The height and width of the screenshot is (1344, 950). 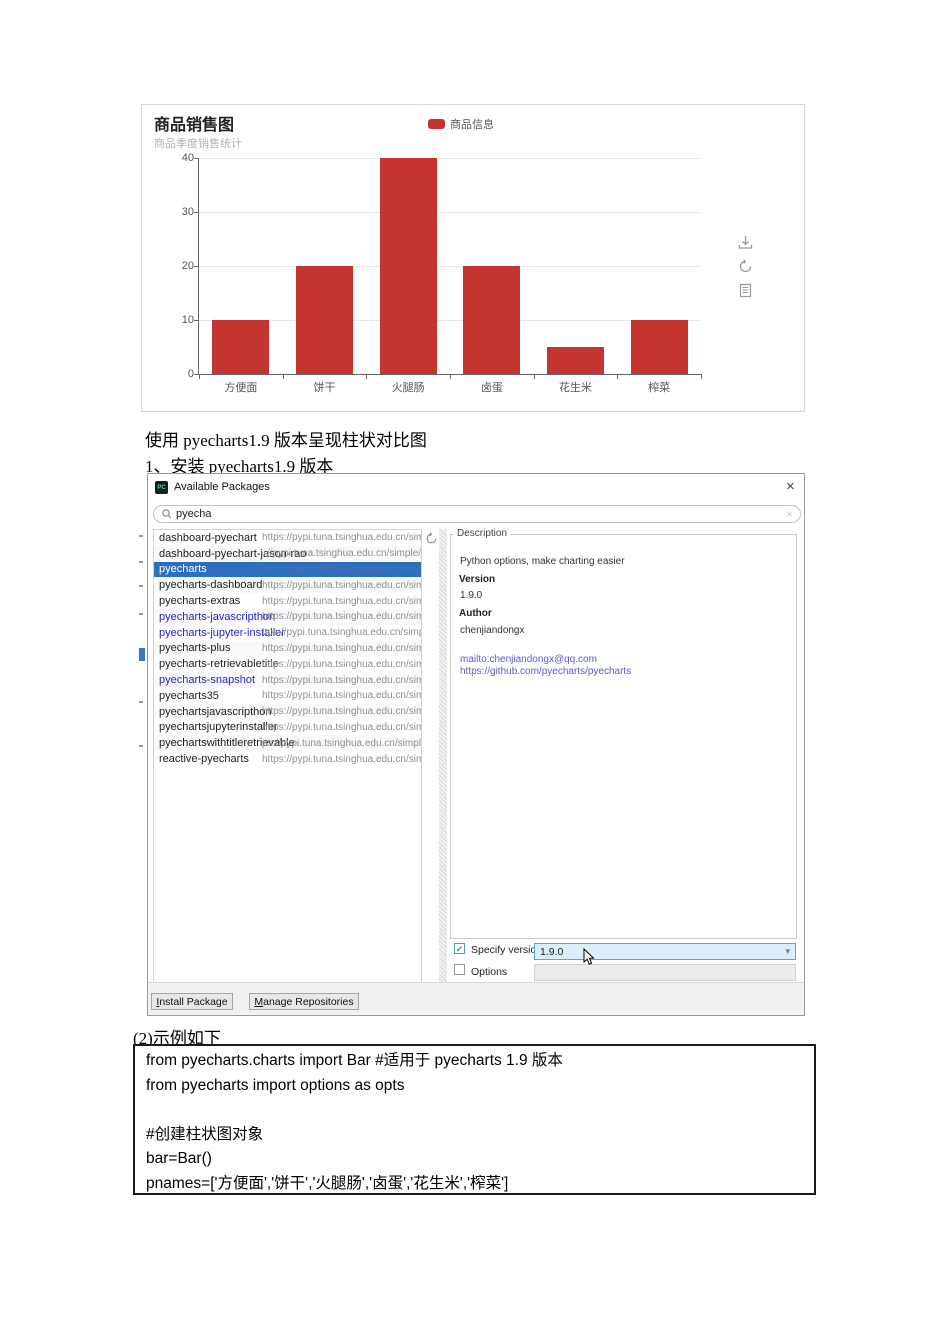 I want to click on clear-search-icon: ×, so click(x=789, y=514).